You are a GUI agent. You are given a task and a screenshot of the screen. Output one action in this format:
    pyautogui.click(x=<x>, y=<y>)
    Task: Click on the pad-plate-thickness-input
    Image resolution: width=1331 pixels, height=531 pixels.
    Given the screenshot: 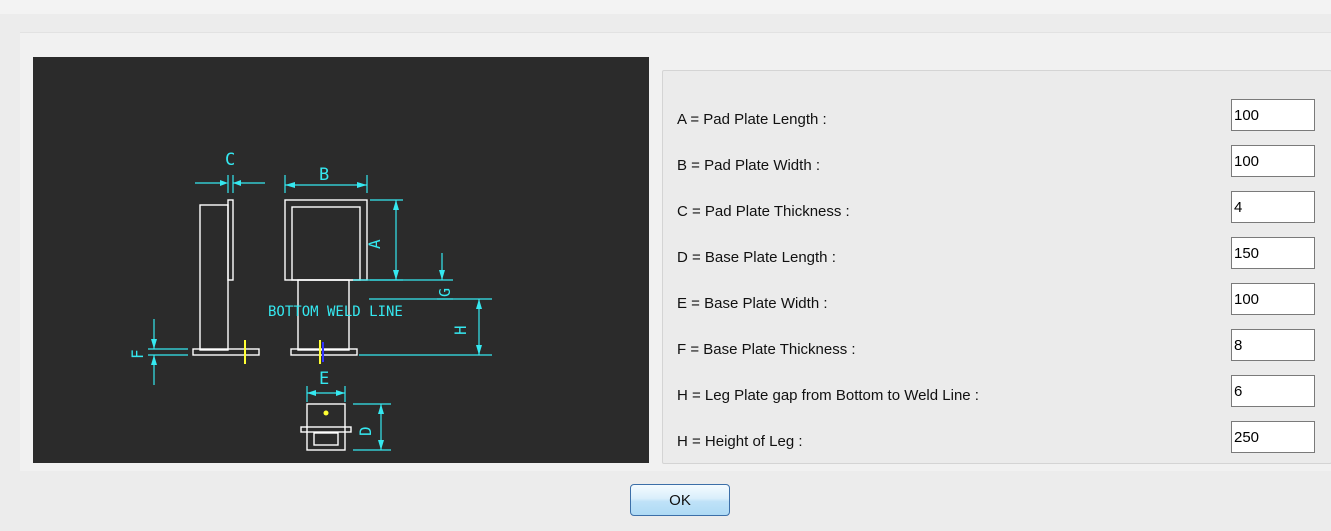 What is the action you would take?
    pyautogui.click(x=1273, y=207)
    